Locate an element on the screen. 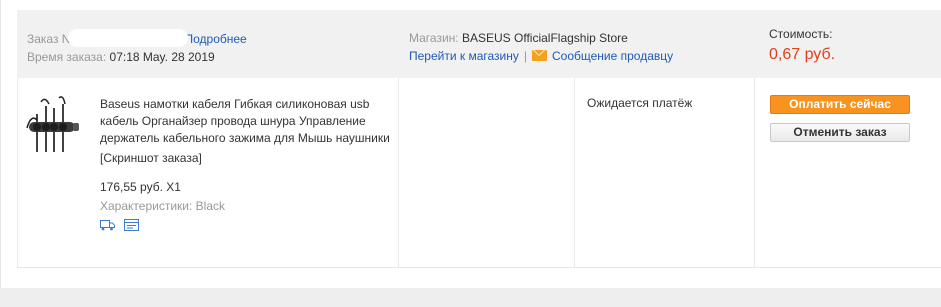  mail-icon is located at coordinates (539, 55).